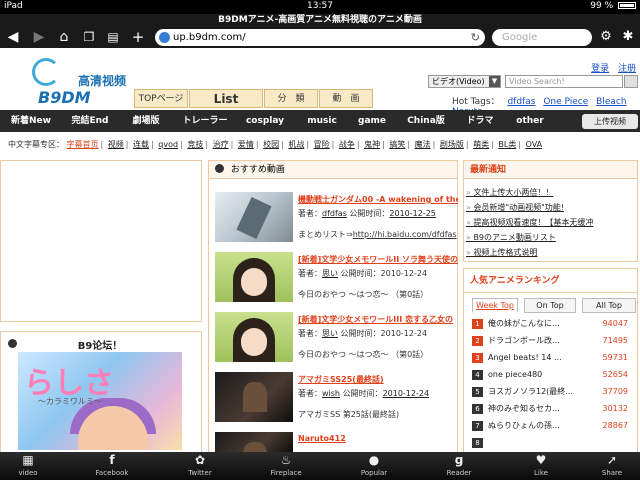 The width and height of the screenshot is (640, 480). I want to click on forward-arrow-icon: ▶, so click(39, 37).